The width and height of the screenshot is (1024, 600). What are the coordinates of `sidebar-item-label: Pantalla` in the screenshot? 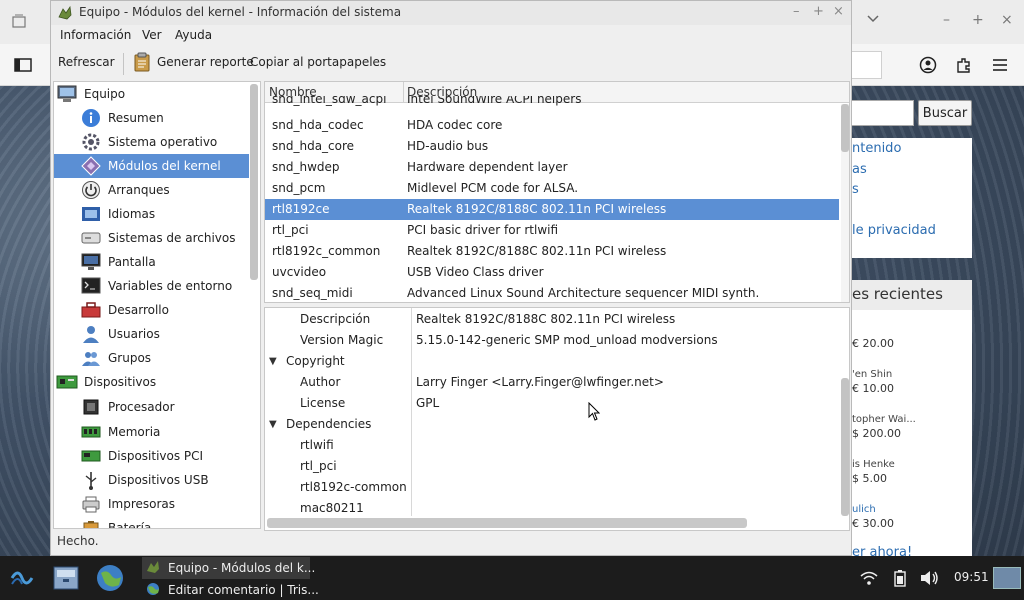 It's located at (132, 262).